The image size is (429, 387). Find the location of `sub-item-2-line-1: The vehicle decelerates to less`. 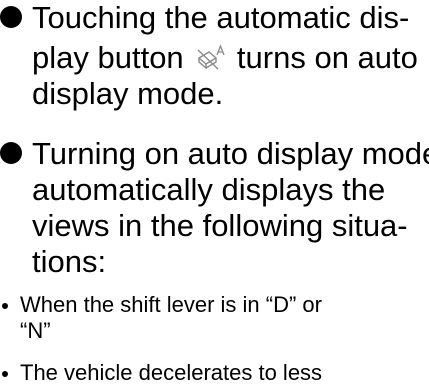

sub-item-2-line-1: The vehicle decelerates to less is located at coordinates (171, 372).